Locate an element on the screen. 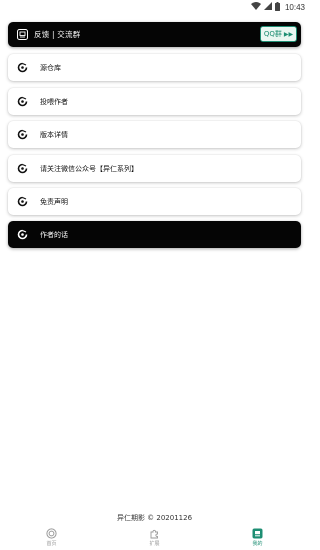 The height and width of the screenshot is (550, 320). nav-tab-extensions: 扩展 is located at coordinates (154, 537).